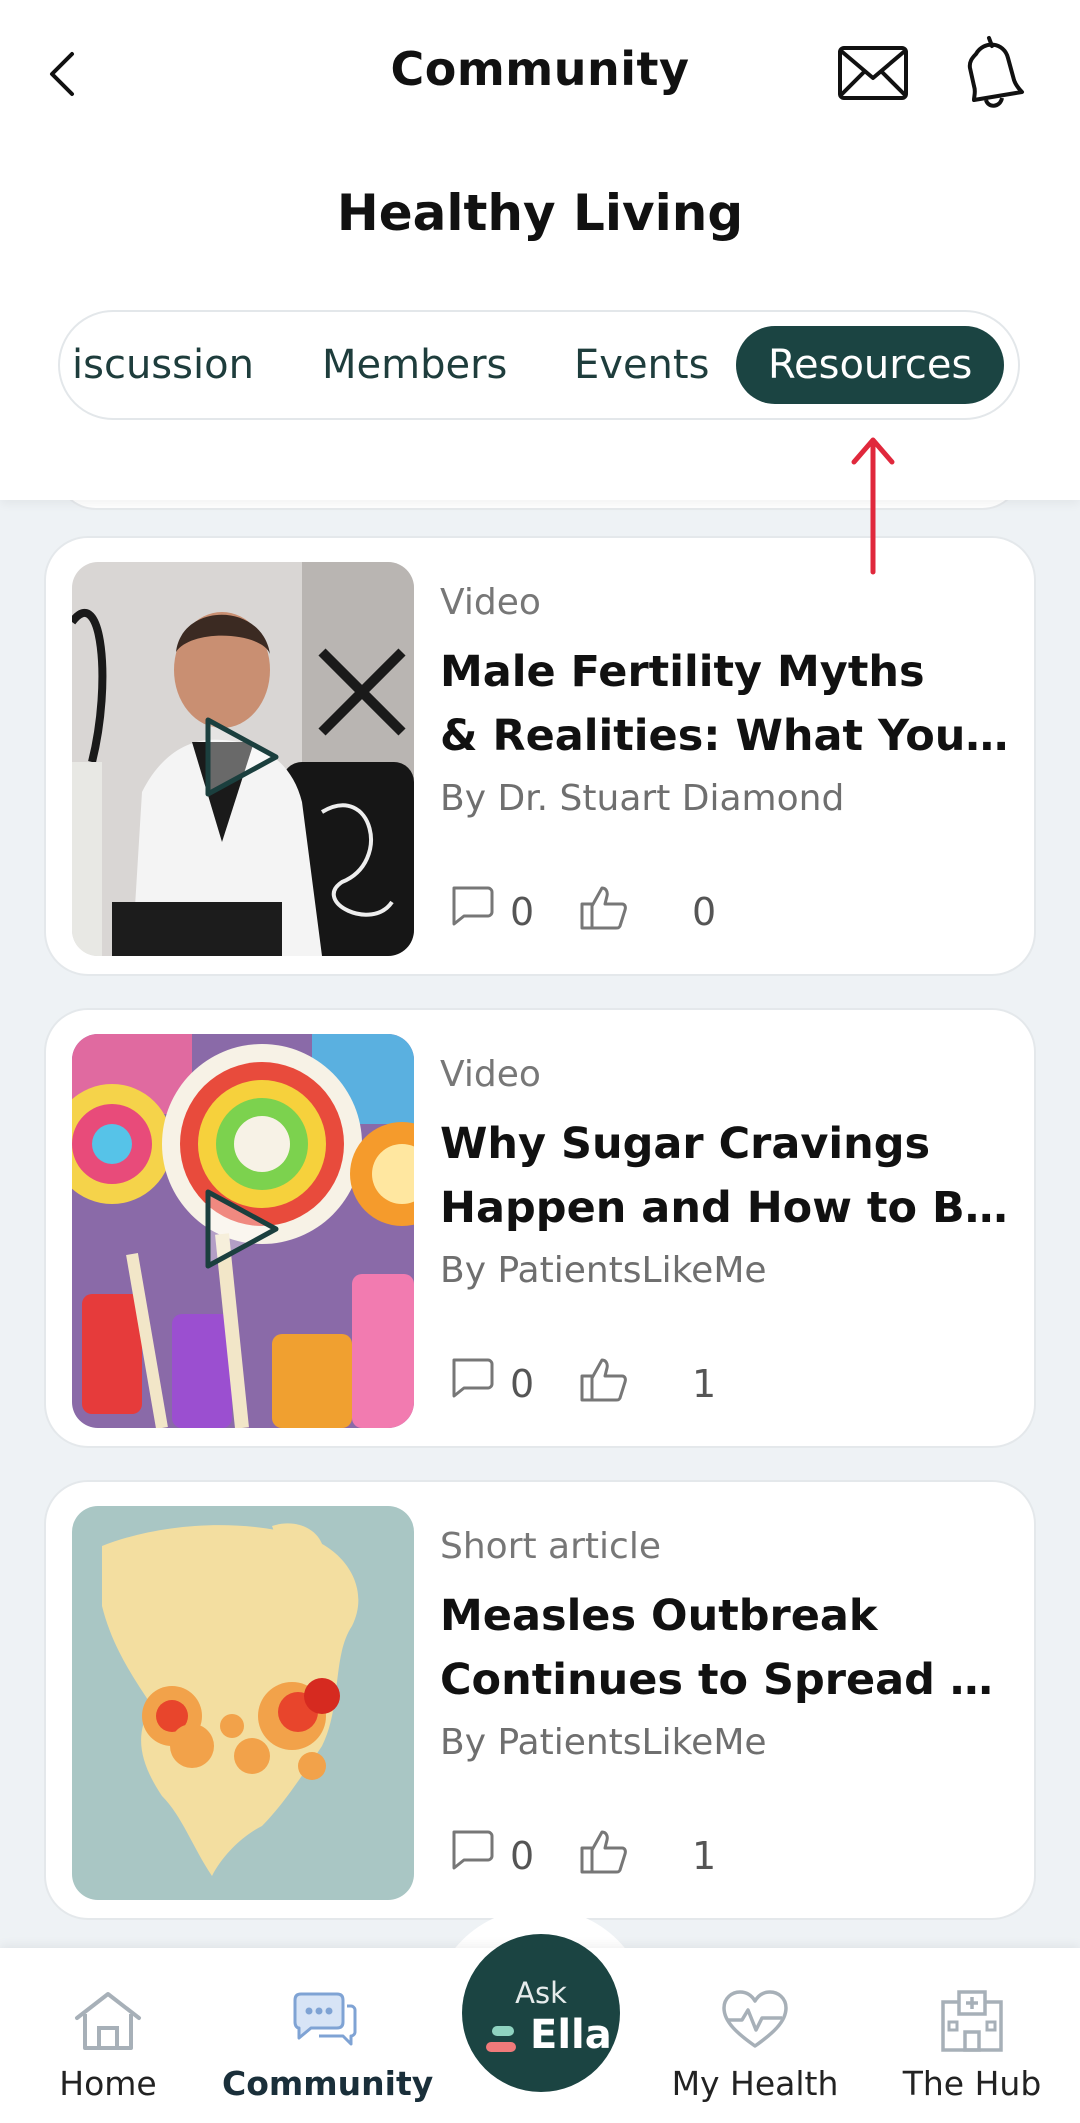  I want to click on home-icon, so click(108, 2021).